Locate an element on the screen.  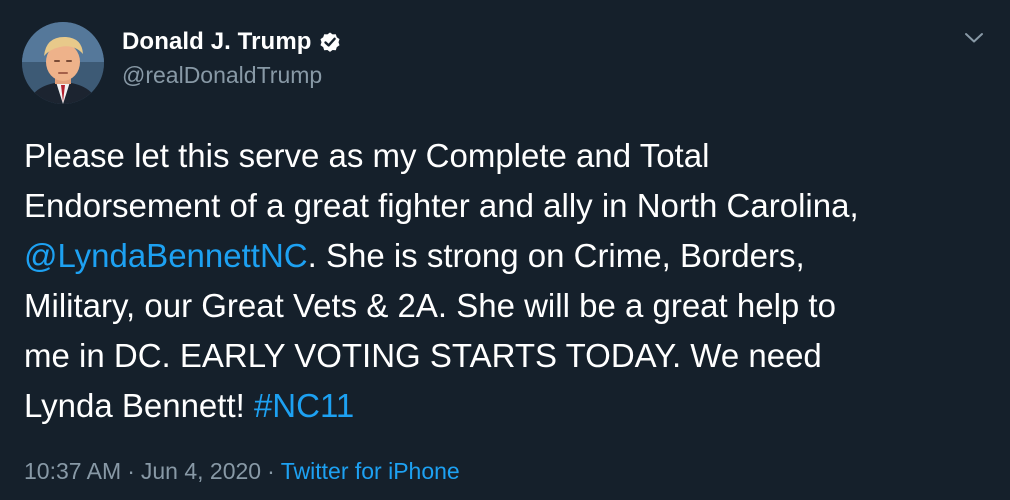
author-block: Donald J. Trump @realDonaldTrump is located at coordinates (232, 57).